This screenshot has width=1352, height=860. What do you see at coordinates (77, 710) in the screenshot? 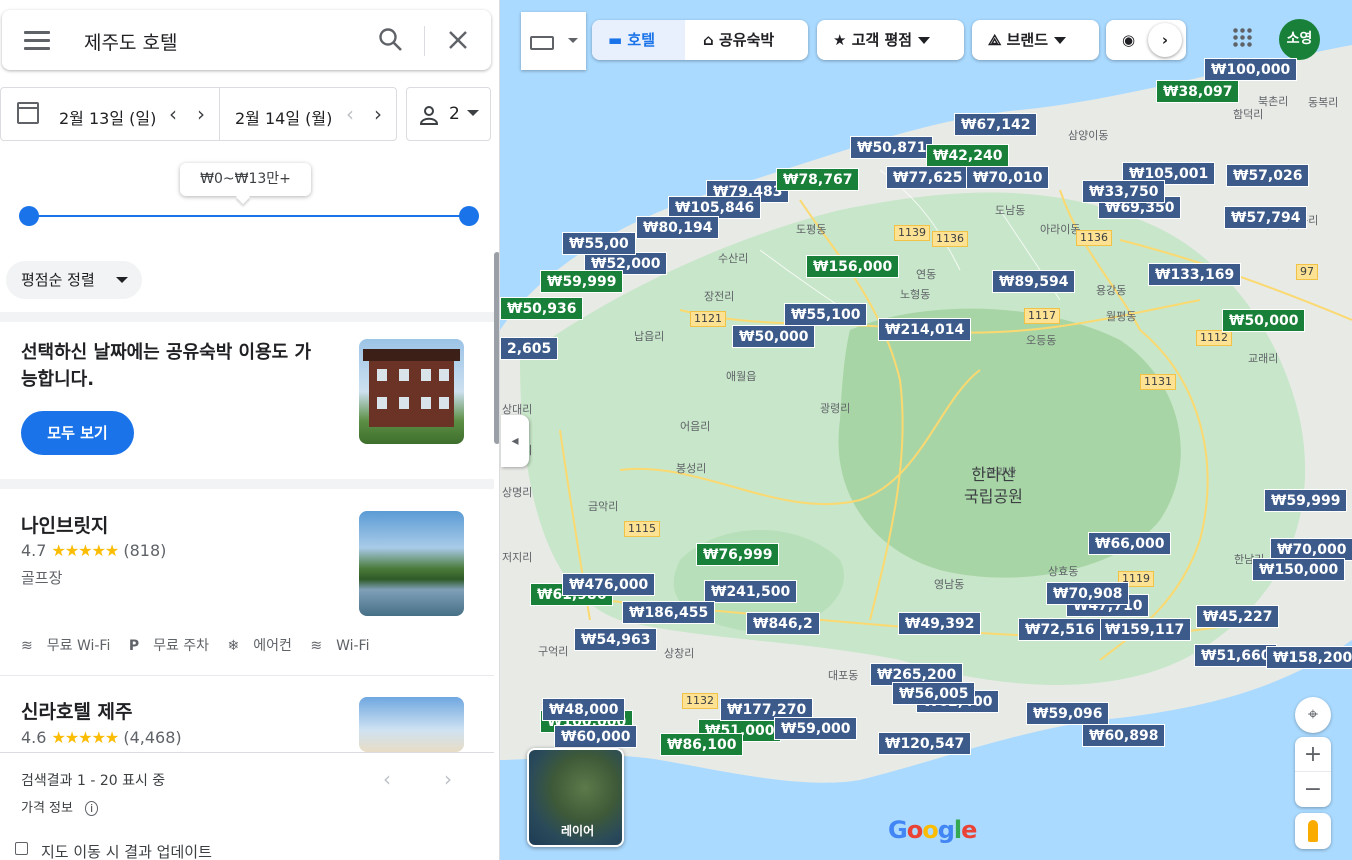
I see `result-name: 신라호텔 제주` at bounding box center [77, 710].